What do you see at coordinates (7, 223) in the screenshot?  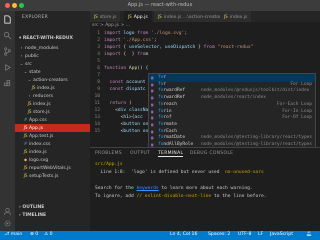 I see `settings-gear-icon` at bounding box center [7, 223].